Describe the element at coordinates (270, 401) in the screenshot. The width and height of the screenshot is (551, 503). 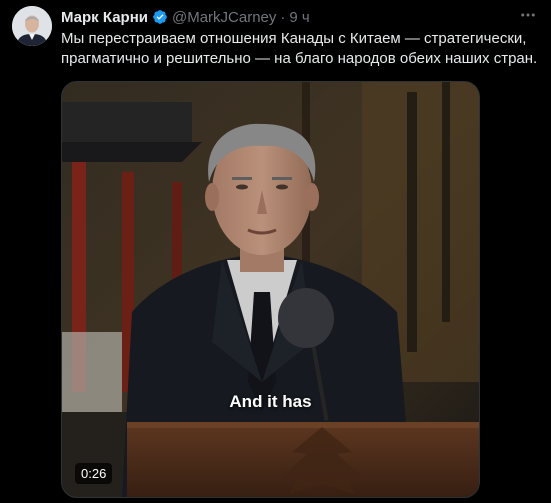
I see `video-caption: And it has` at that location.